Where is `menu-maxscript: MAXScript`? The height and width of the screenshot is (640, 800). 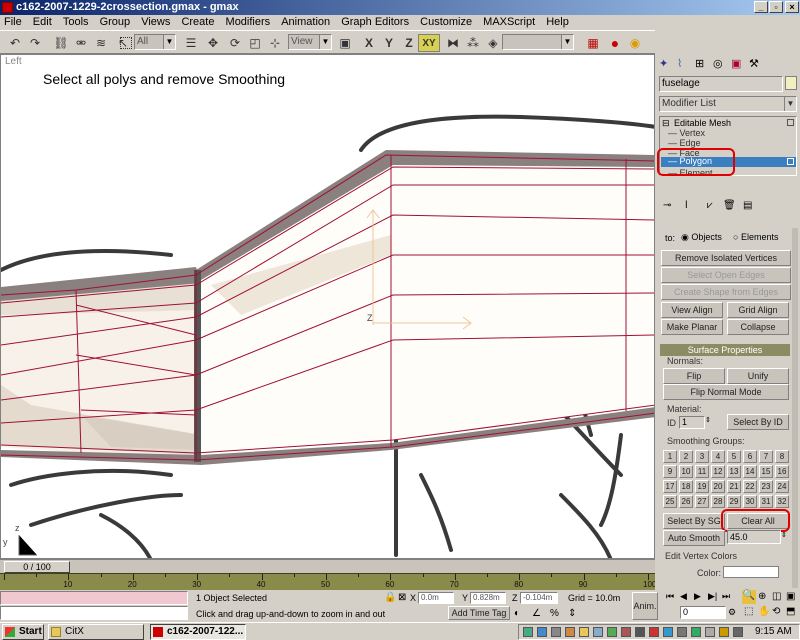
menu-maxscript: MAXScript is located at coordinates (509, 22).